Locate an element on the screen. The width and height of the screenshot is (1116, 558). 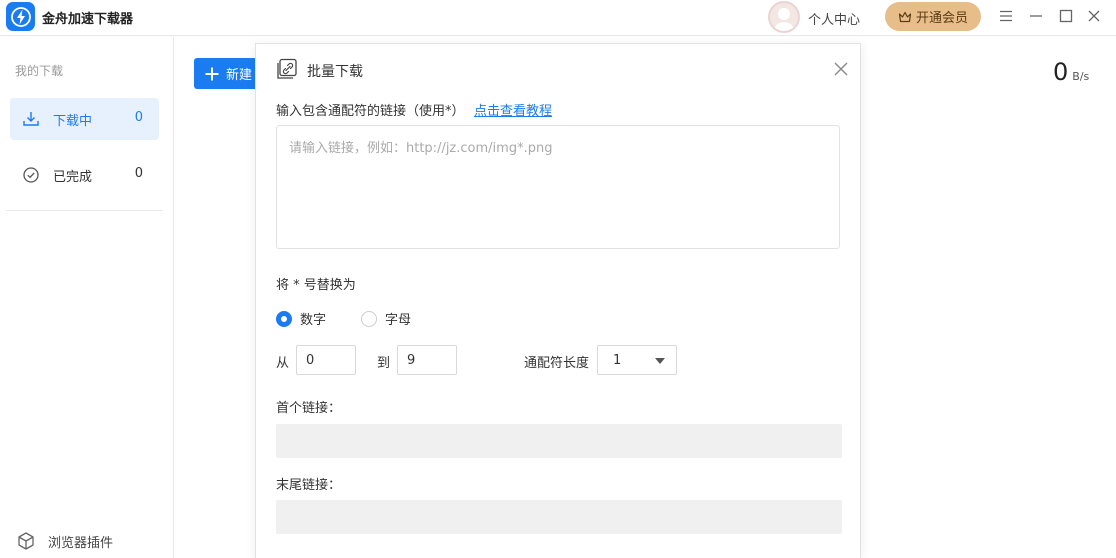
to-input is located at coordinates (427, 360).